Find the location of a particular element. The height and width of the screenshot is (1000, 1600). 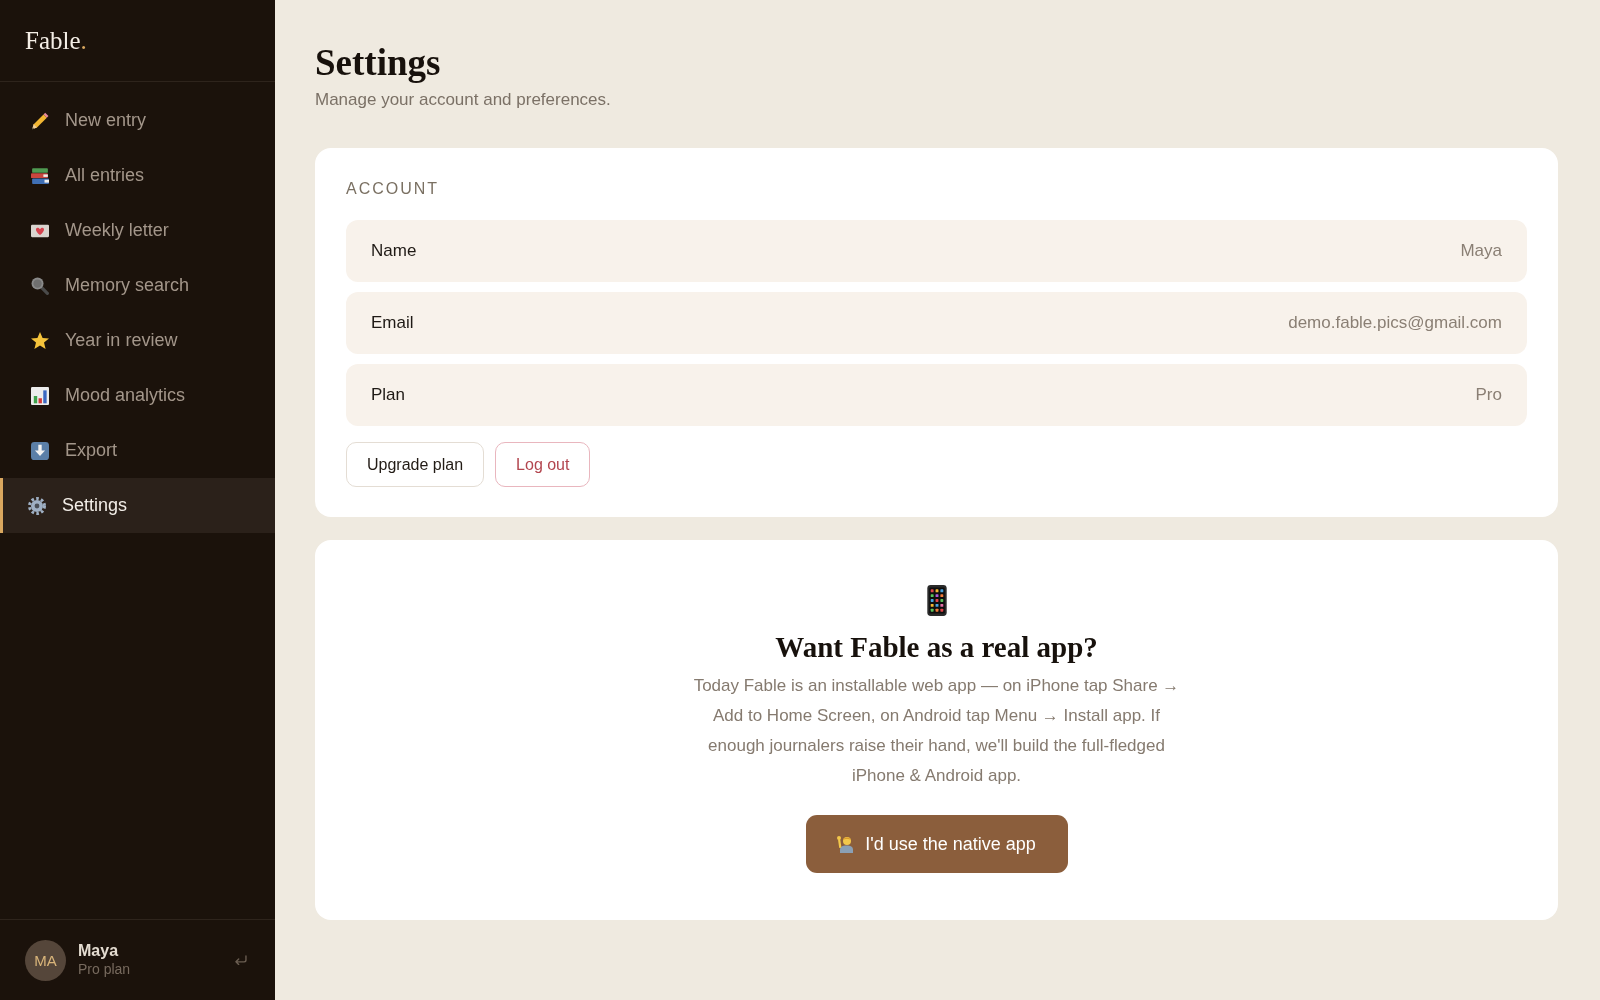

page-subtitle: Manage your account and preferences. is located at coordinates (463, 100).